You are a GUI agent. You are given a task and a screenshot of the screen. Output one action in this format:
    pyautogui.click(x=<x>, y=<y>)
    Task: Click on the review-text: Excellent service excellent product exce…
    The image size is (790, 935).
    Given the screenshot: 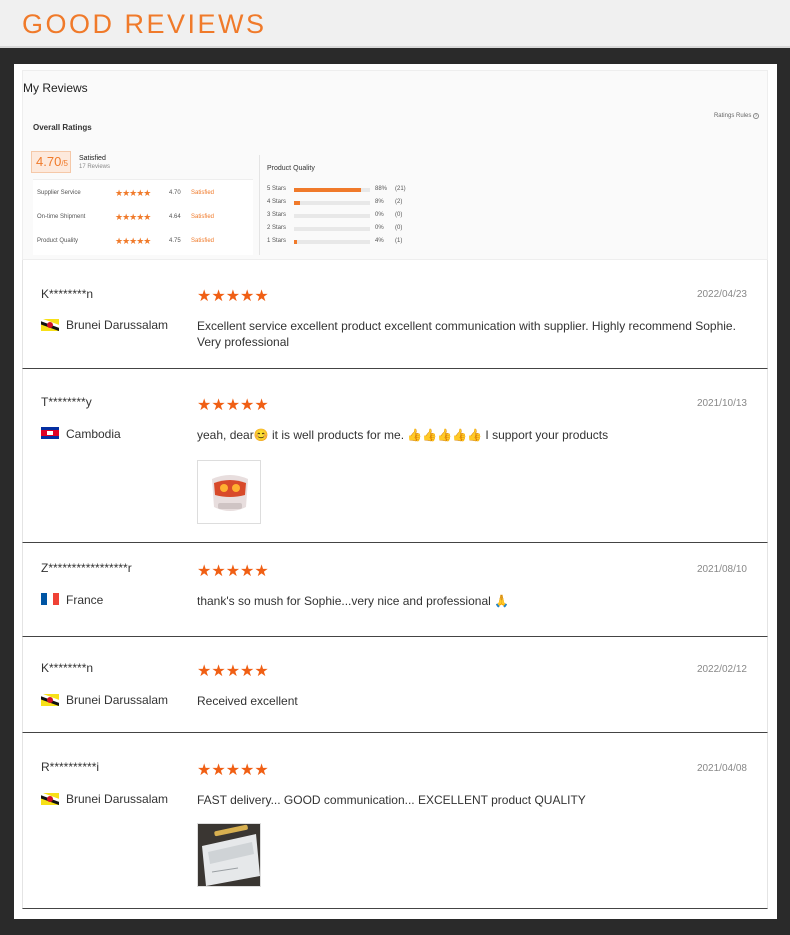 What is the action you would take?
    pyautogui.click(x=466, y=334)
    